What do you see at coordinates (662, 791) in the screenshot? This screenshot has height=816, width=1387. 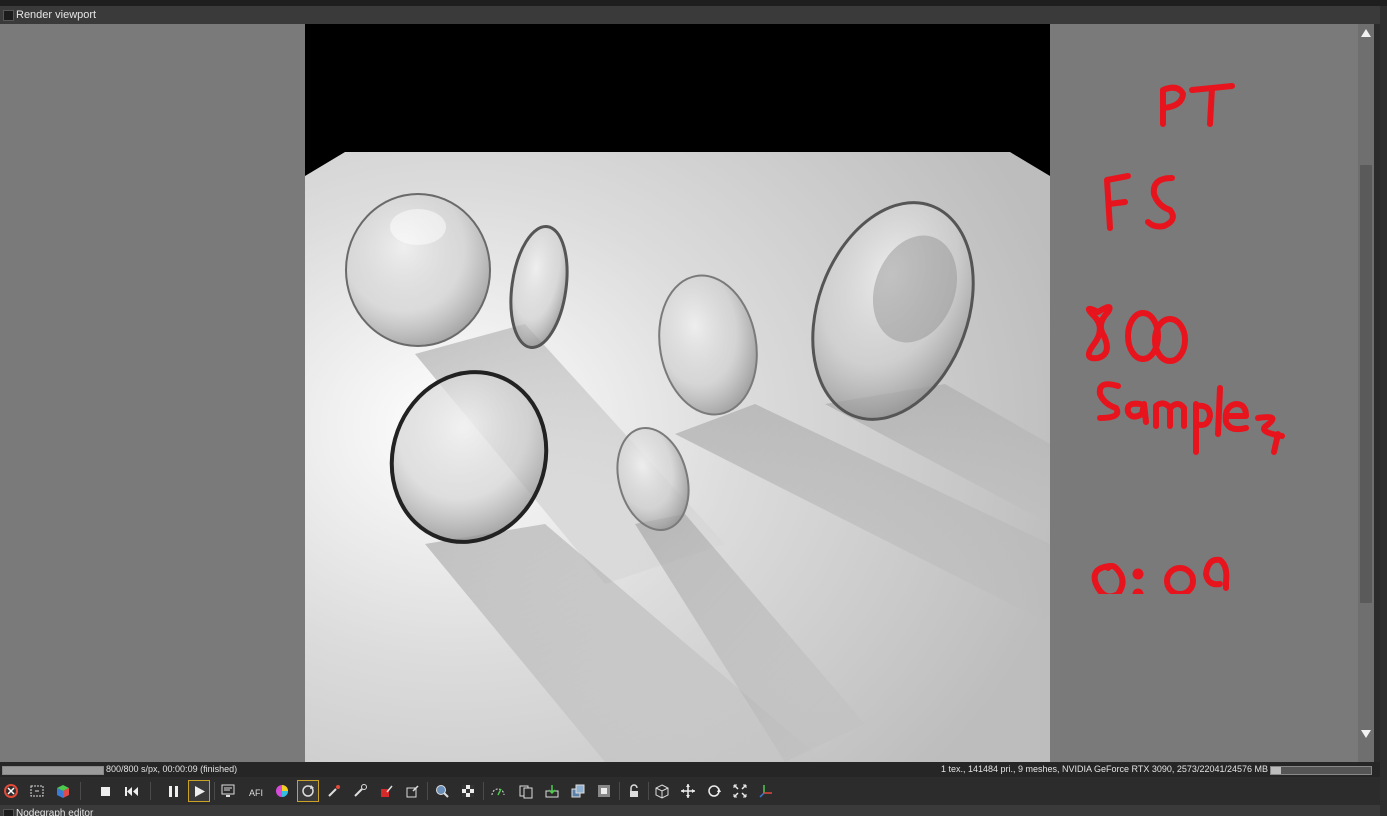 I see `box-icon` at bounding box center [662, 791].